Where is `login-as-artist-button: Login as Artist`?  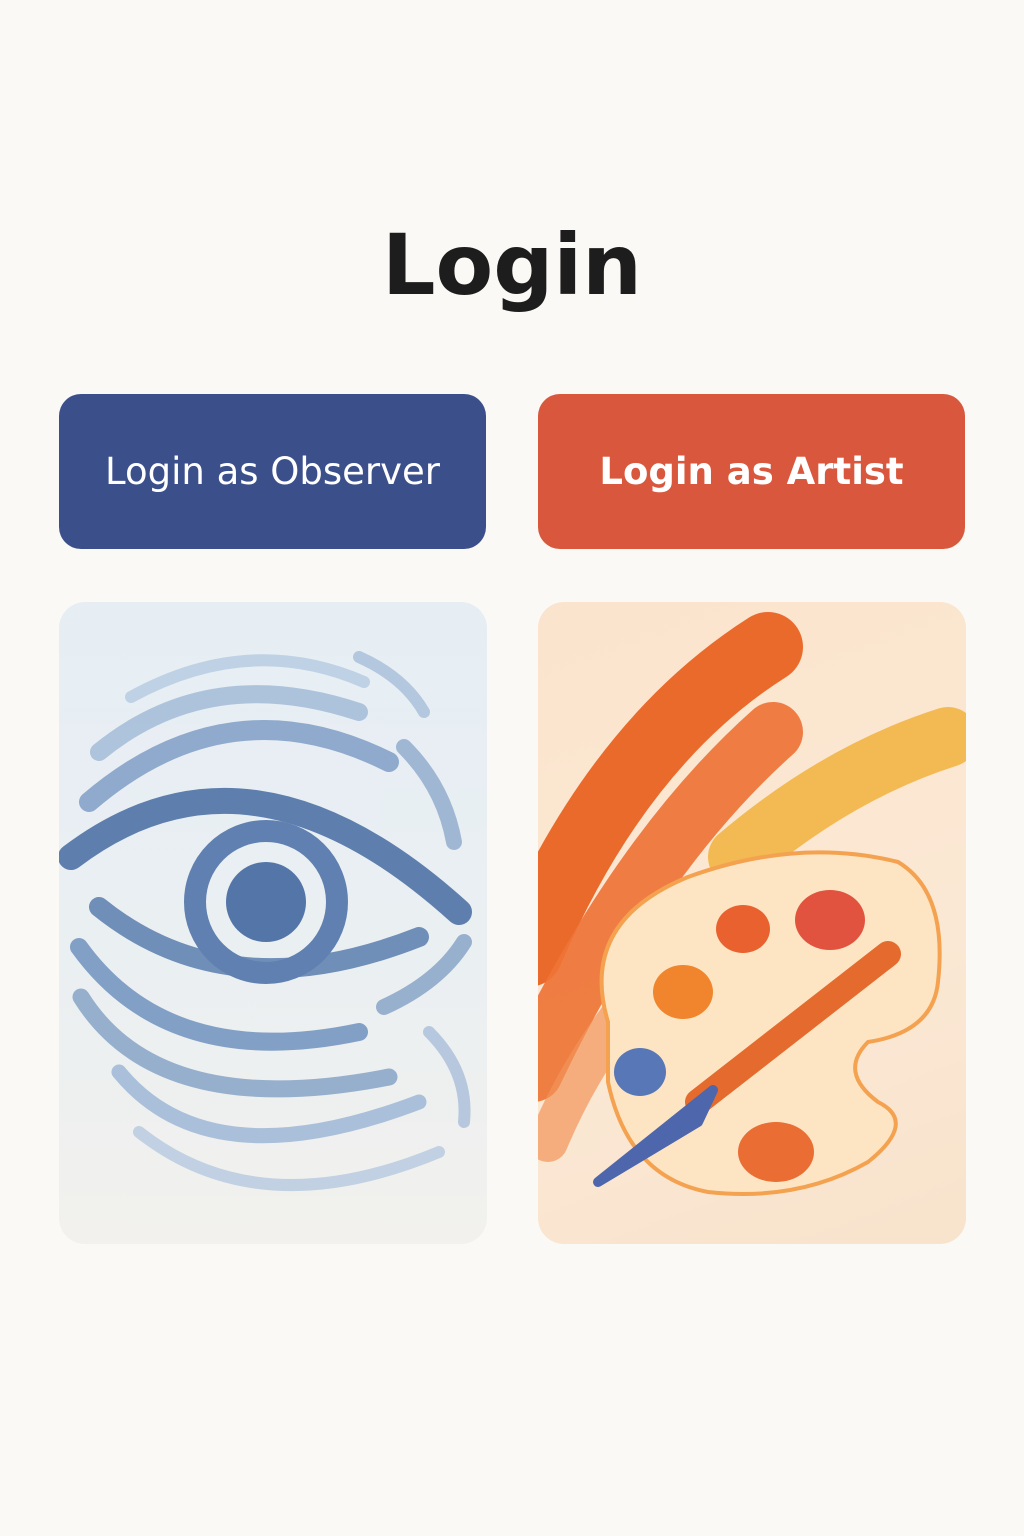 login-as-artist-button: Login as Artist is located at coordinates (751, 471).